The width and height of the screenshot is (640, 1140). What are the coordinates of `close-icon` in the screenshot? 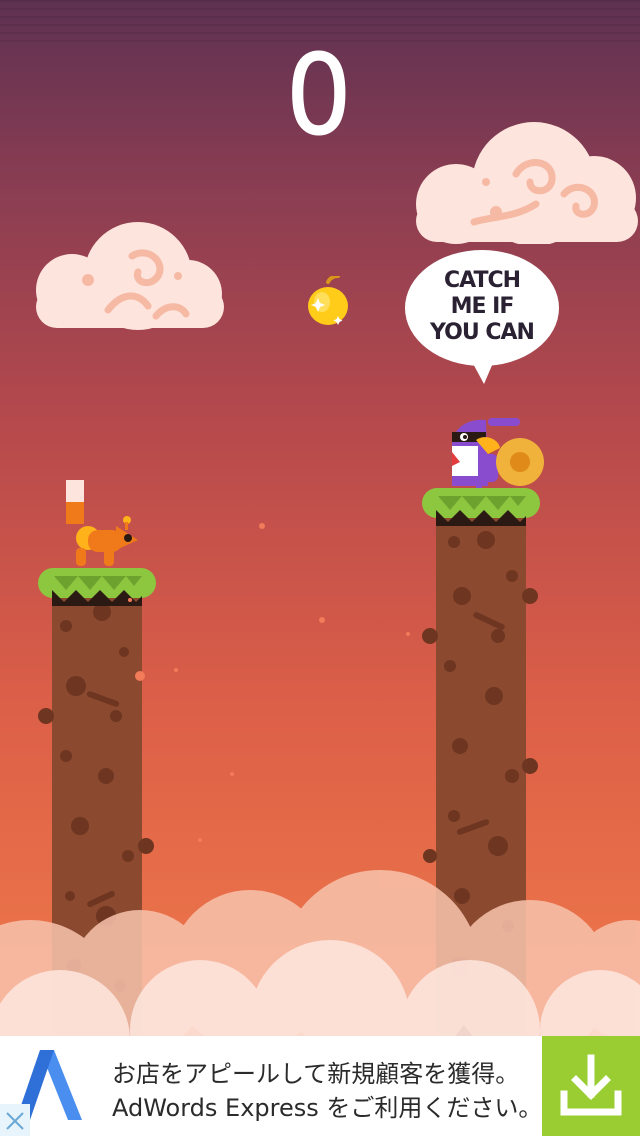 It's located at (15, 1121).